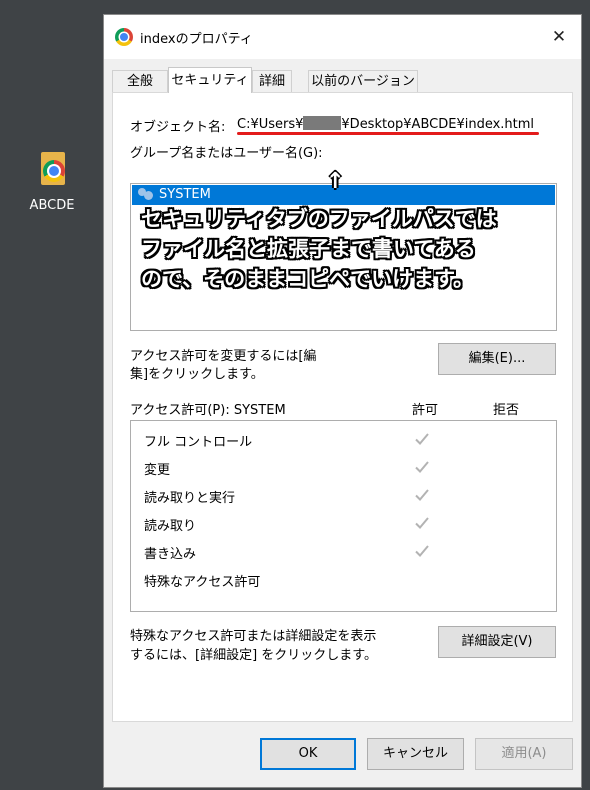  I want to click on perm-write: 書き込み, so click(170, 554).